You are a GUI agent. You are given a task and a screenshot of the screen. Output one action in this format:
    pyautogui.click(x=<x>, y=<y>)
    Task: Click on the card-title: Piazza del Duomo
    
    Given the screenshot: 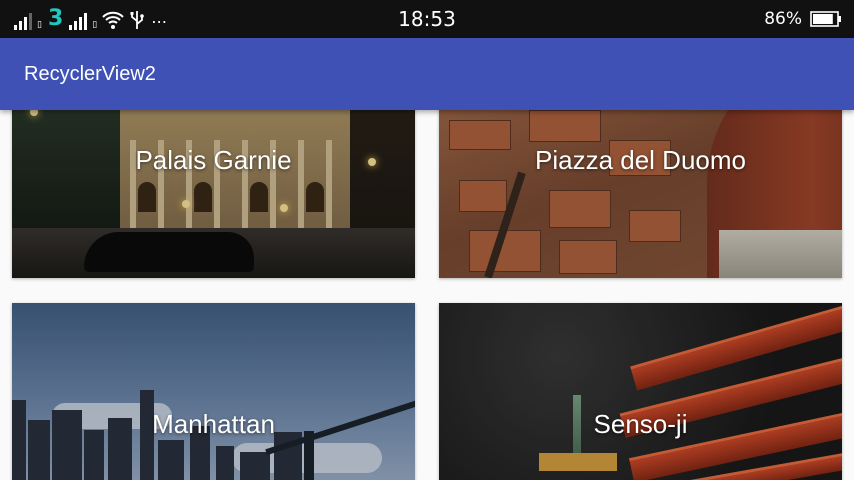 What is the action you would take?
    pyautogui.click(x=640, y=160)
    